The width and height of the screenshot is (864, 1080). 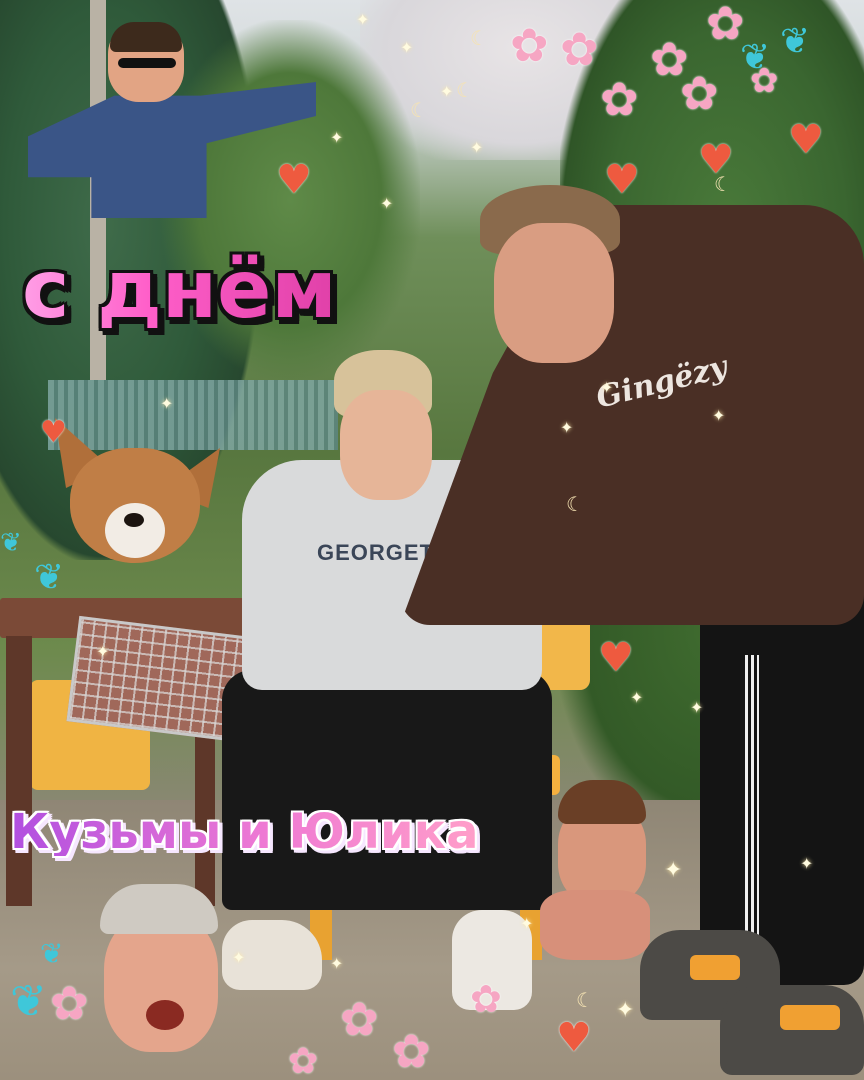 What do you see at coordinates (147, 63) in the screenshot?
I see `sunglasses-icon` at bounding box center [147, 63].